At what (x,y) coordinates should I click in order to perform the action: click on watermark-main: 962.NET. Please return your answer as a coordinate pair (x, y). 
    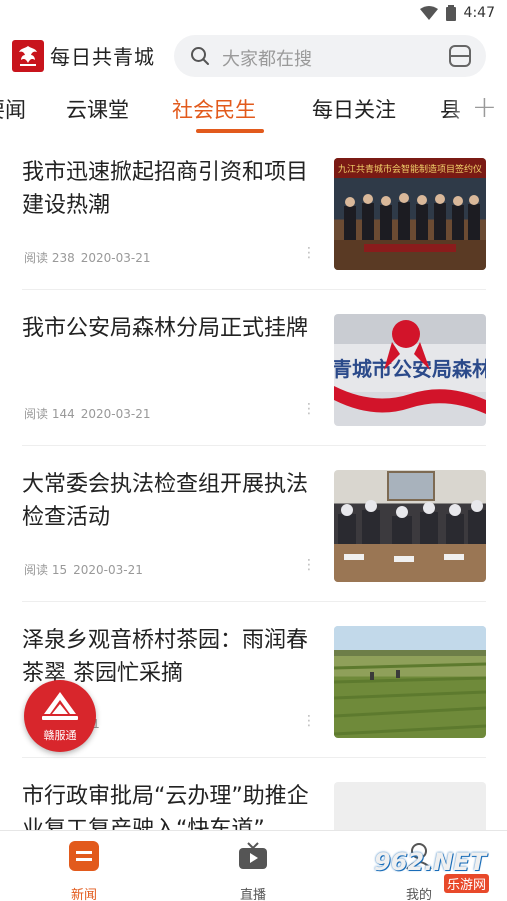
    Looking at the image, I should click on (430, 862).